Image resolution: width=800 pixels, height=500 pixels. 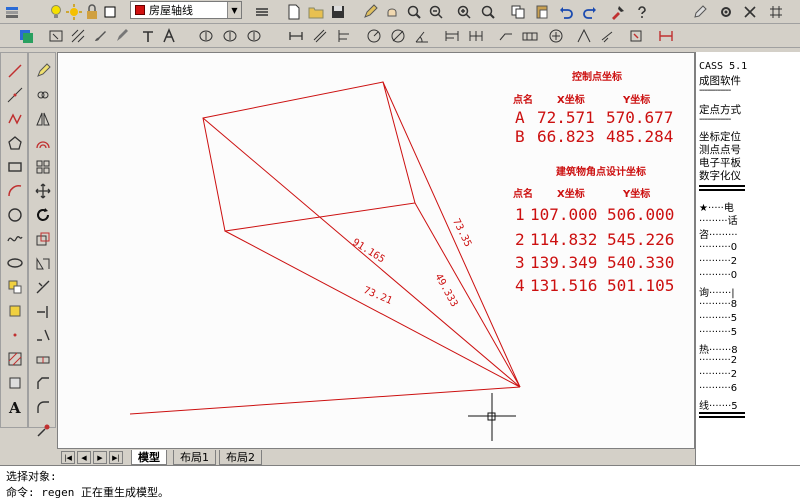 What do you see at coordinates (296, 36) in the screenshot?
I see `dim-linear-icon` at bounding box center [296, 36].